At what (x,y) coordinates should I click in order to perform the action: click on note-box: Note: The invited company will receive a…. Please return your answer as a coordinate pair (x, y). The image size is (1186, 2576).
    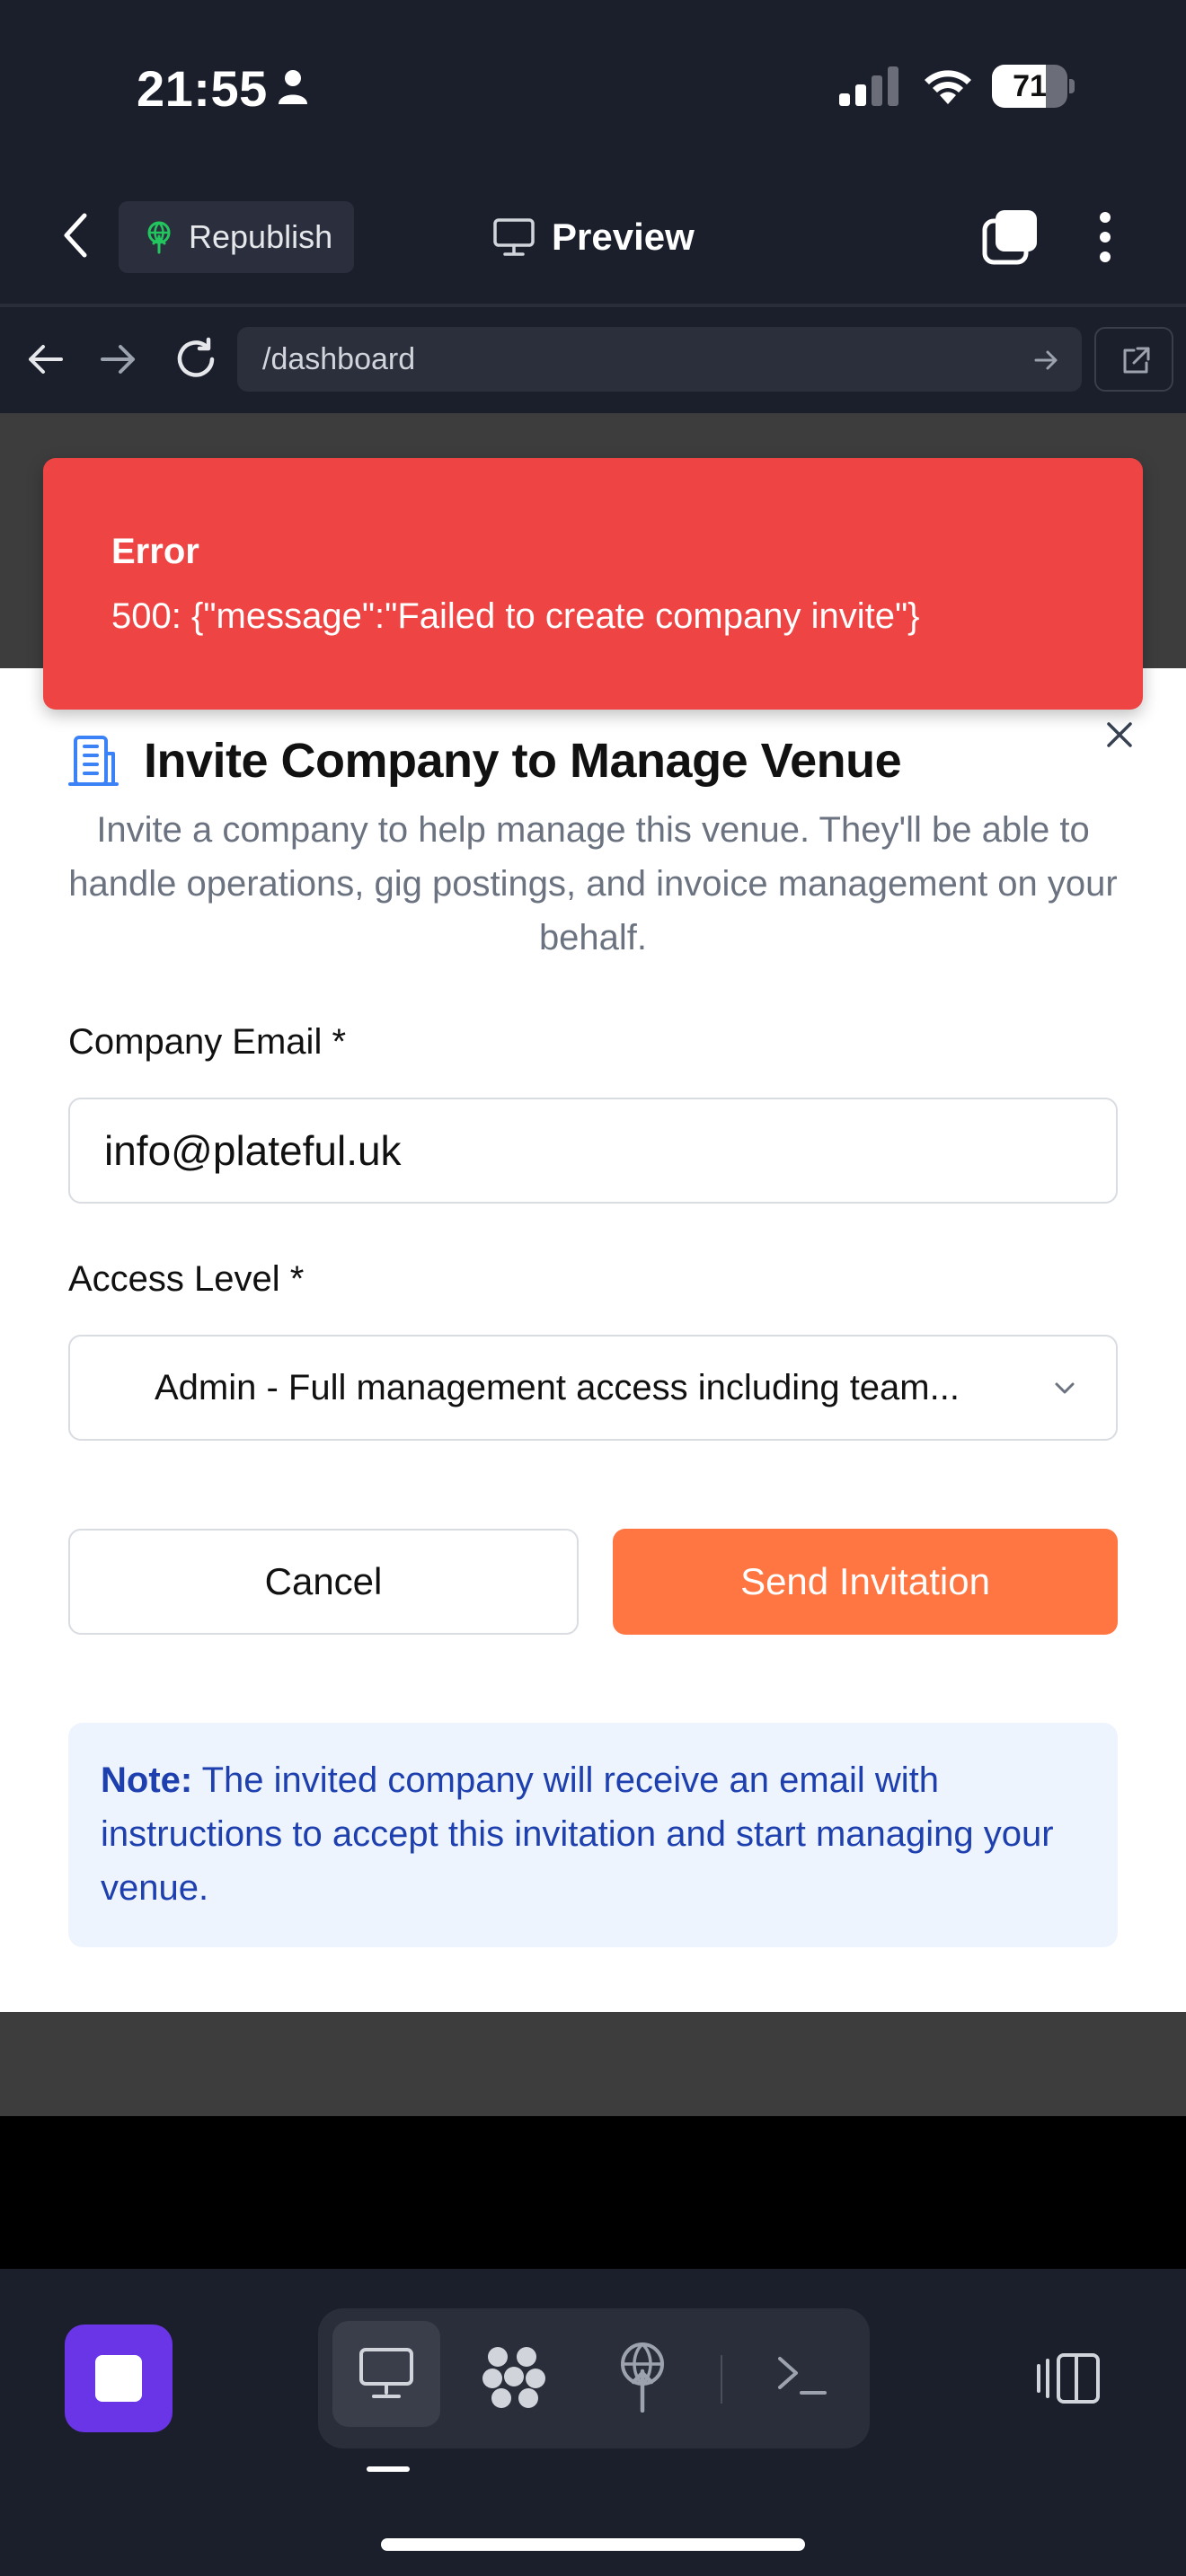
    Looking at the image, I should click on (593, 1835).